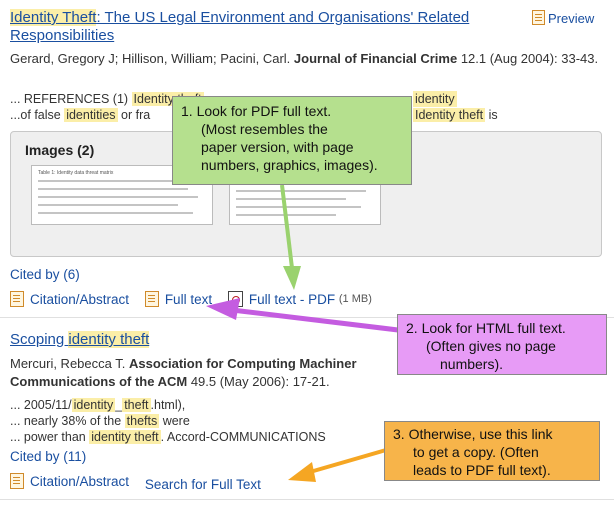 Image resolution: width=614 pixels, height=508 pixels. Describe the element at coordinates (472, 364) in the screenshot. I see `callout-text: numbers).` at that location.